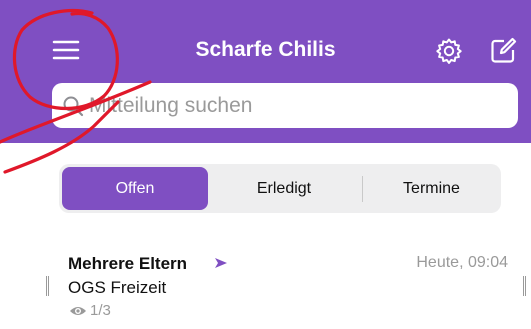 The width and height of the screenshot is (531, 329). I want to click on search-input, so click(294, 105).